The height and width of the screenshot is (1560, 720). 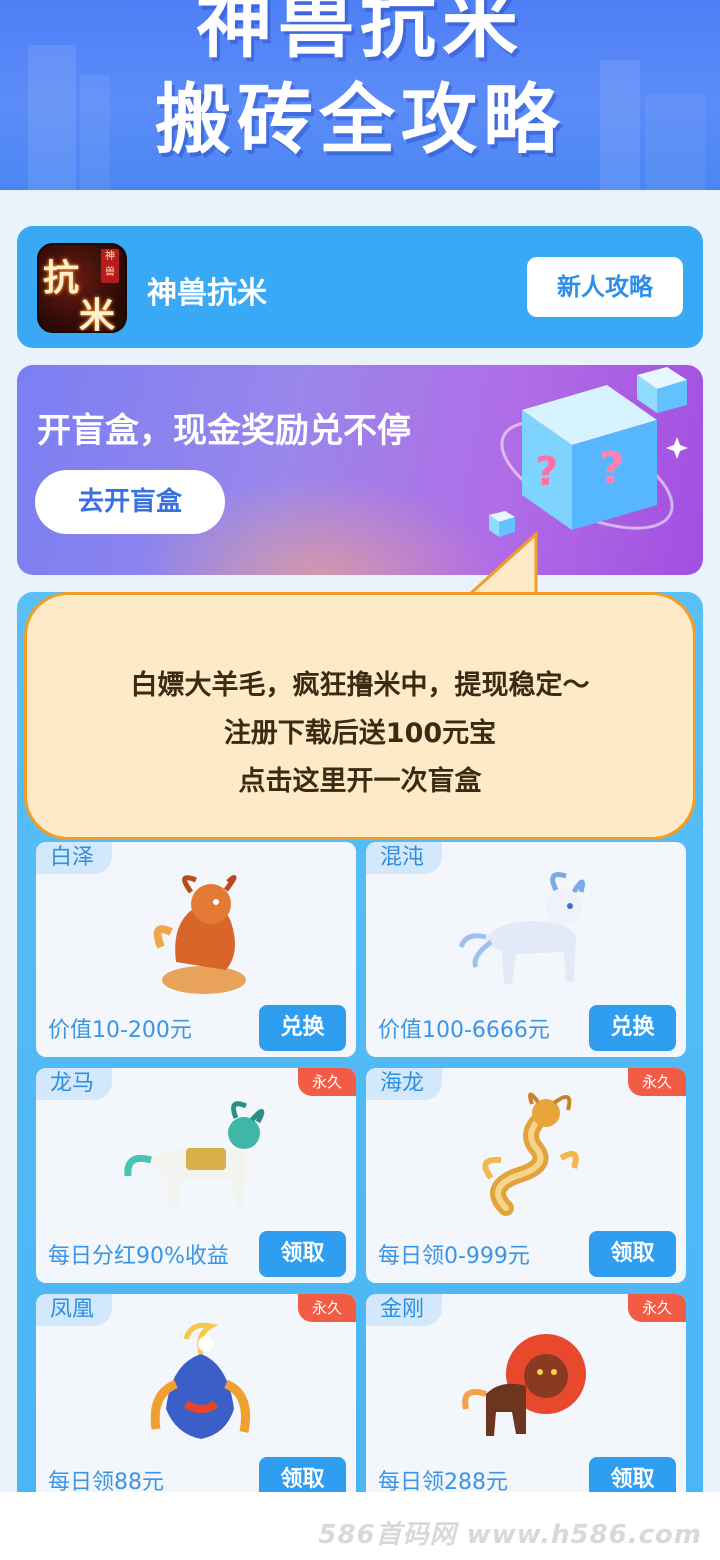 I want to click on tip-bubble: 白嫖大羊毛，疯狂撸米中，提现稳定～ 注册下载后送100元宝 点击这里开一次盲盒, so click(x=360, y=716).